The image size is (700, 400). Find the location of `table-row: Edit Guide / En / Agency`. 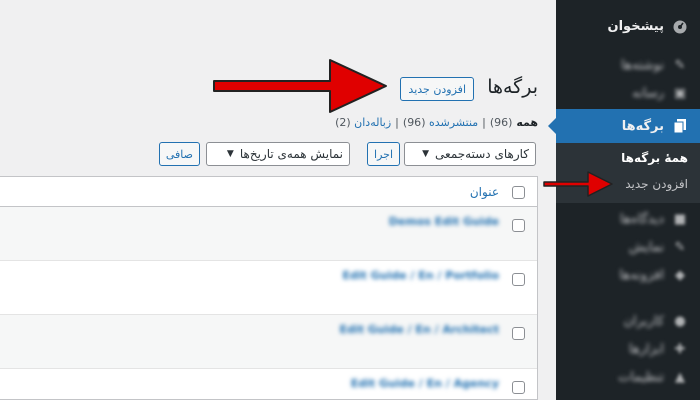

table-row: Edit Guide / En / Agency is located at coordinates (268, 384).